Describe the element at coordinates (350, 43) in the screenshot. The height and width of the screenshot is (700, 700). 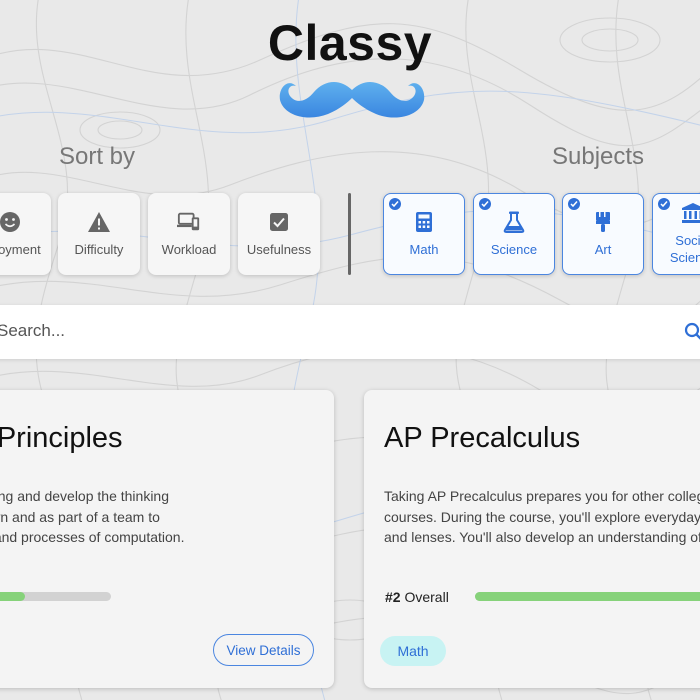
I see `app-title: Classy` at that location.